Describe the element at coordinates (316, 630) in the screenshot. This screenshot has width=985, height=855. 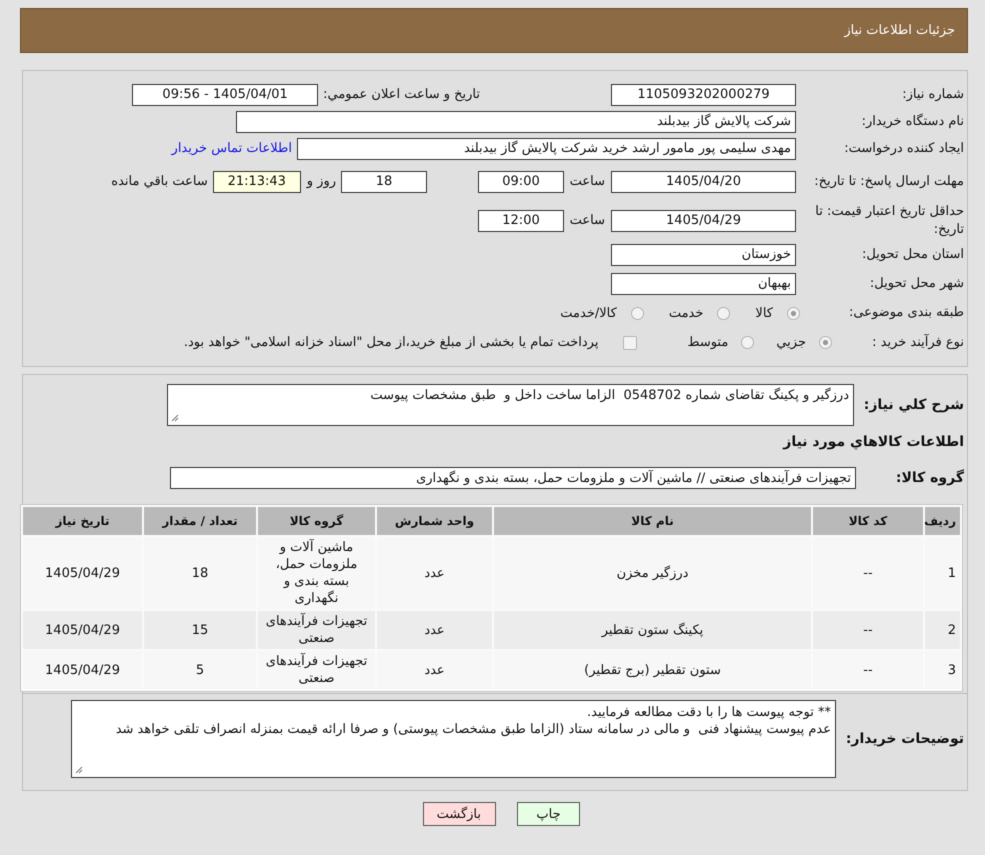
I see `table-cell: تجهیزات فرآیندهای صنعتی` at that location.